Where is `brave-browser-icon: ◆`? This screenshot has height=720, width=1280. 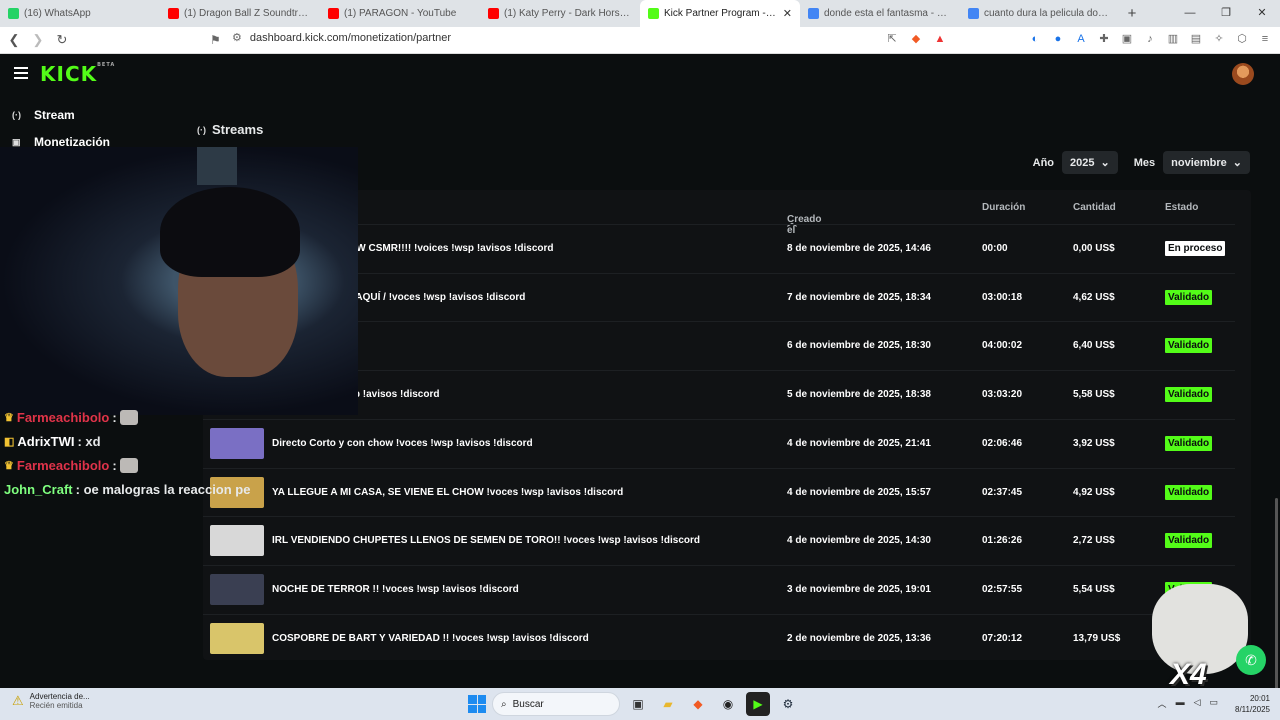 brave-browser-icon: ◆ is located at coordinates (698, 704).